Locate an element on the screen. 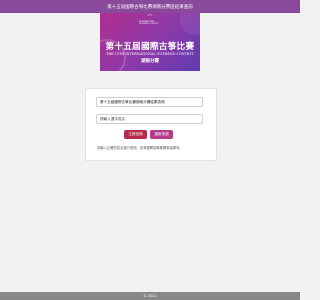 This screenshot has height=300, width=320. copyright-text: © 2022 is located at coordinates (150, 296).